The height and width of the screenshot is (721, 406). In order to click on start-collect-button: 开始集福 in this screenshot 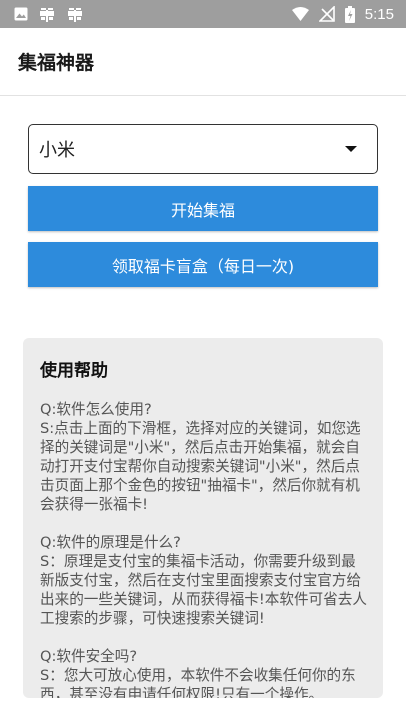, I will do `click(203, 208)`.